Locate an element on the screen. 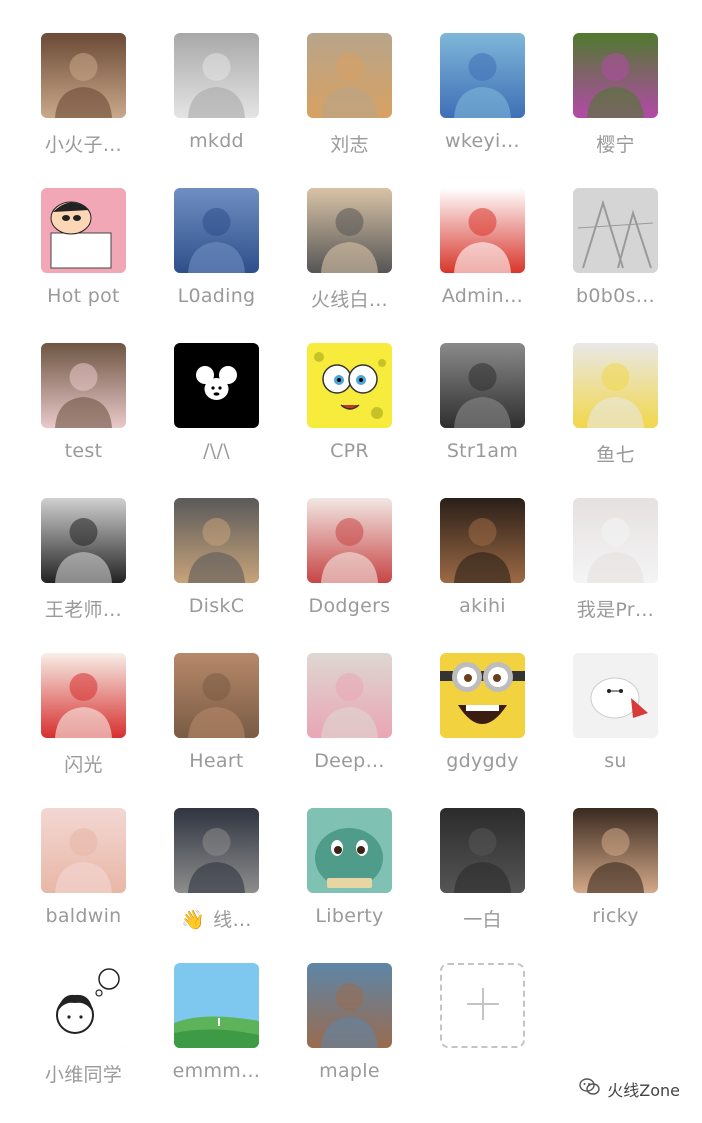 Image resolution: width=702 pixels, height=1123 pixels. member-item: 鱼七 is located at coordinates (615, 420).